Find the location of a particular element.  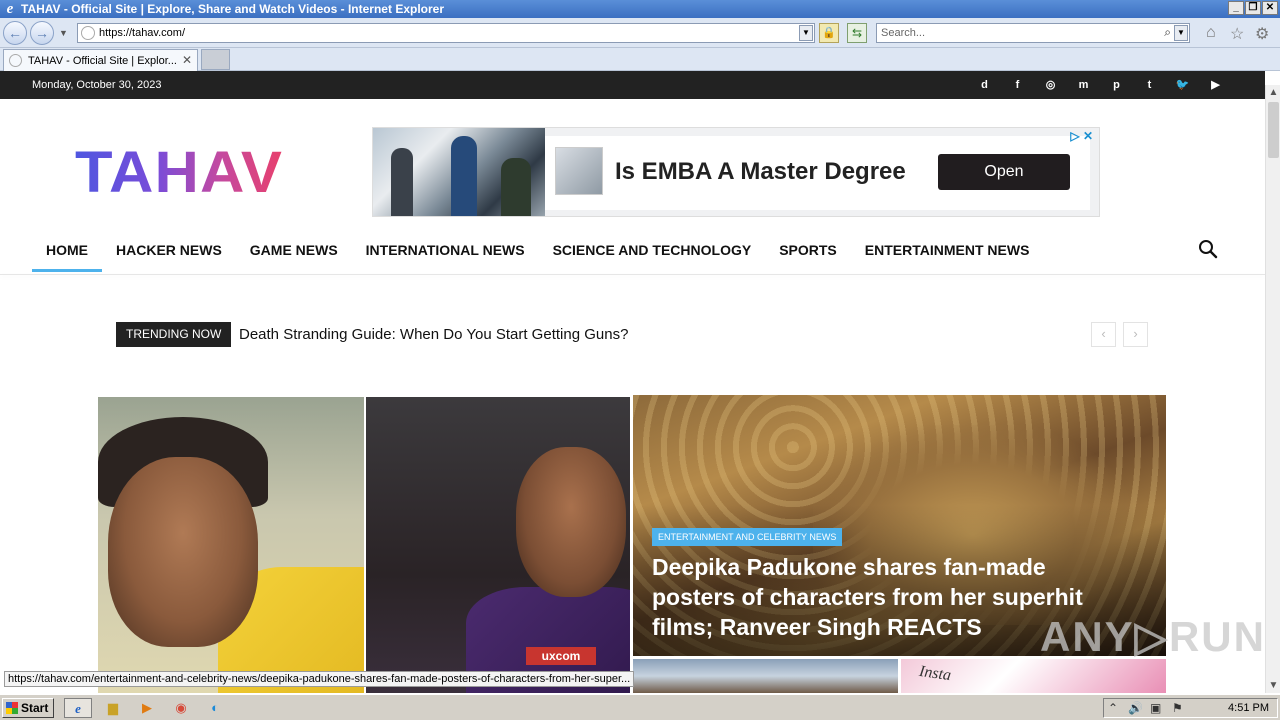

trending-next-button: › is located at coordinates (1135, 334).